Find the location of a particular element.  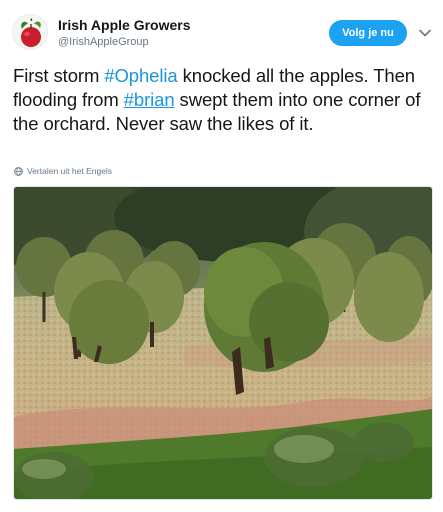

author-name: Irish Apple Growers is located at coordinates (124, 25).